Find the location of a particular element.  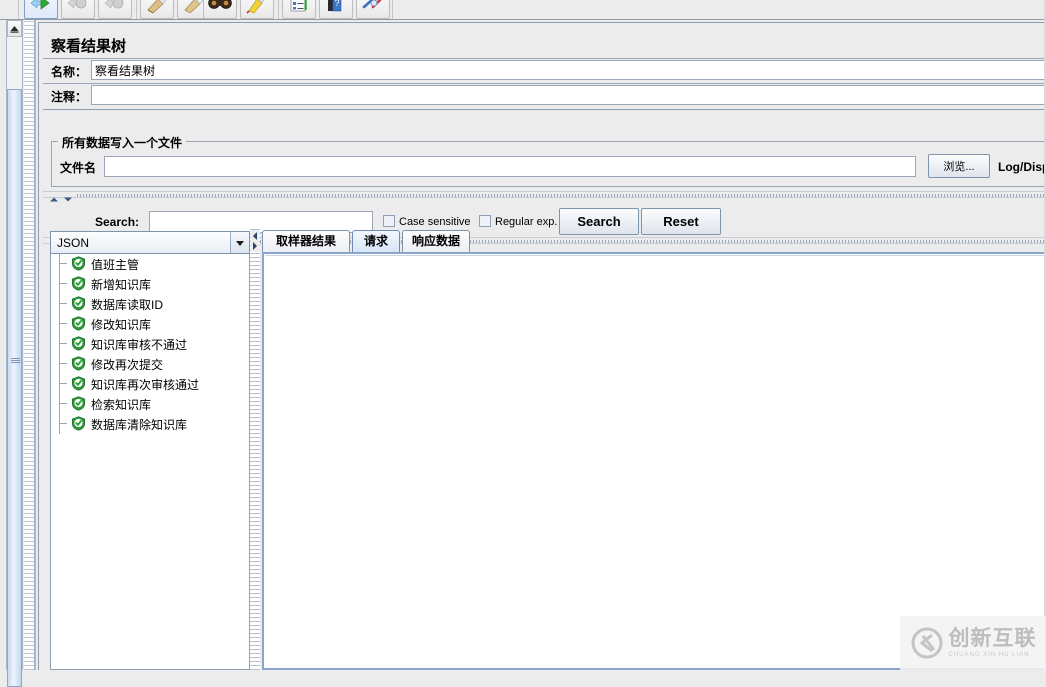

horizontal-splitter-top is located at coordinates (544, 196).